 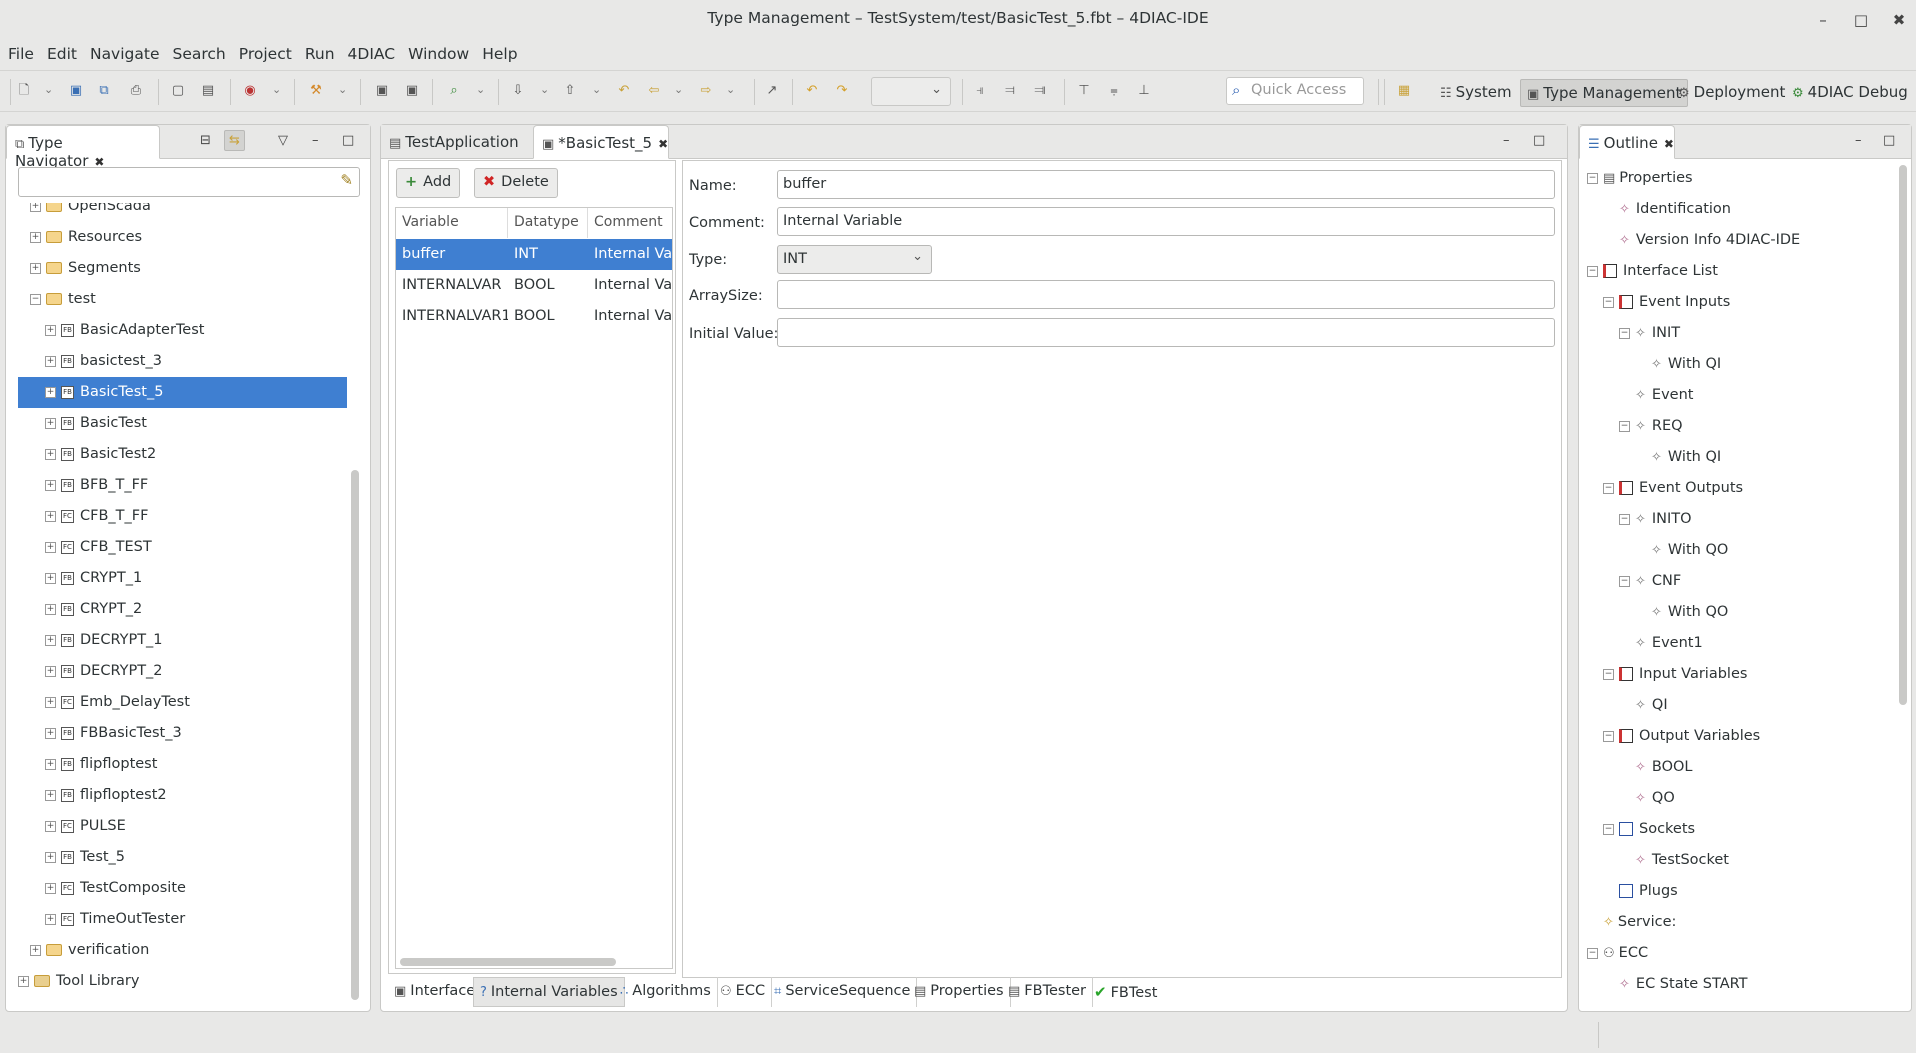 What do you see at coordinates (1731, 93) in the screenshot?
I see `perspective-deployment: ⚙ Deployment` at bounding box center [1731, 93].